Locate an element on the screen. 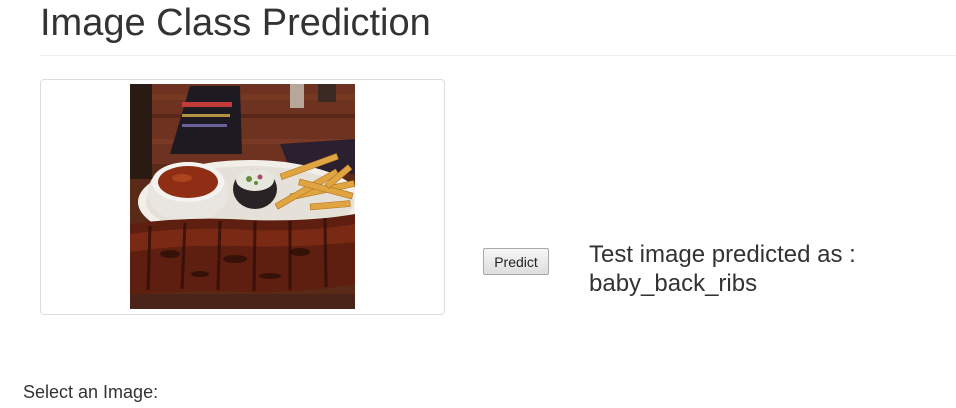 This screenshot has height=408, width=956. title-divider is located at coordinates (498, 55).